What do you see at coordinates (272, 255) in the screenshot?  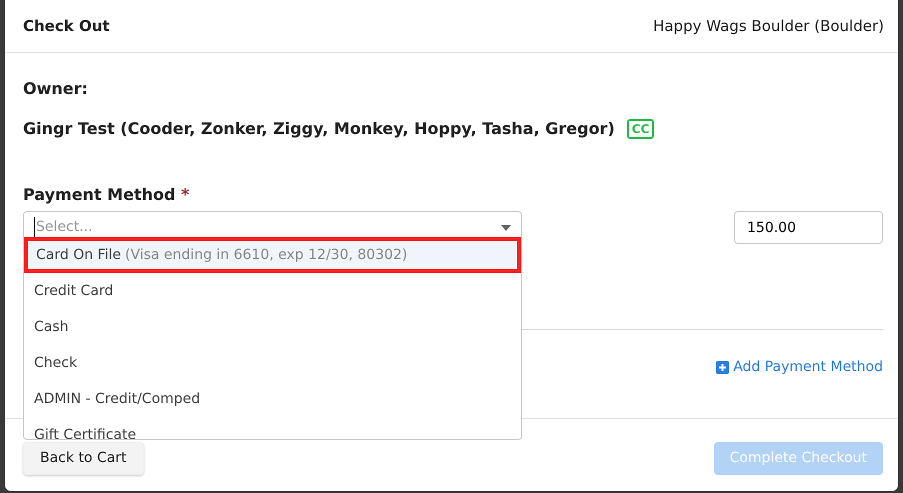 I see `payment-option: Card On File (Visa ending in 6610, exp 12/30, 80302)` at bounding box center [272, 255].